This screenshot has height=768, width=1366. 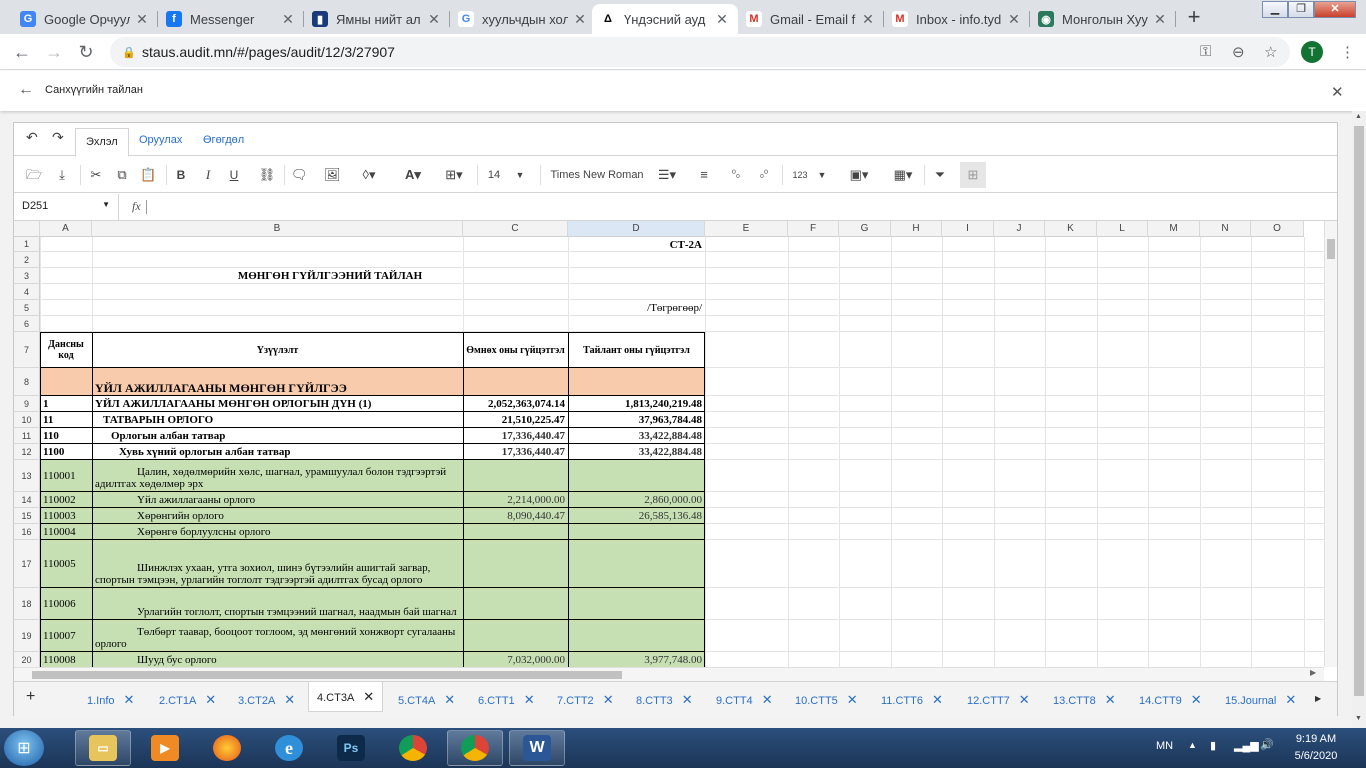 I want to click on maximize-button: ❐, so click(x=1301, y=9).